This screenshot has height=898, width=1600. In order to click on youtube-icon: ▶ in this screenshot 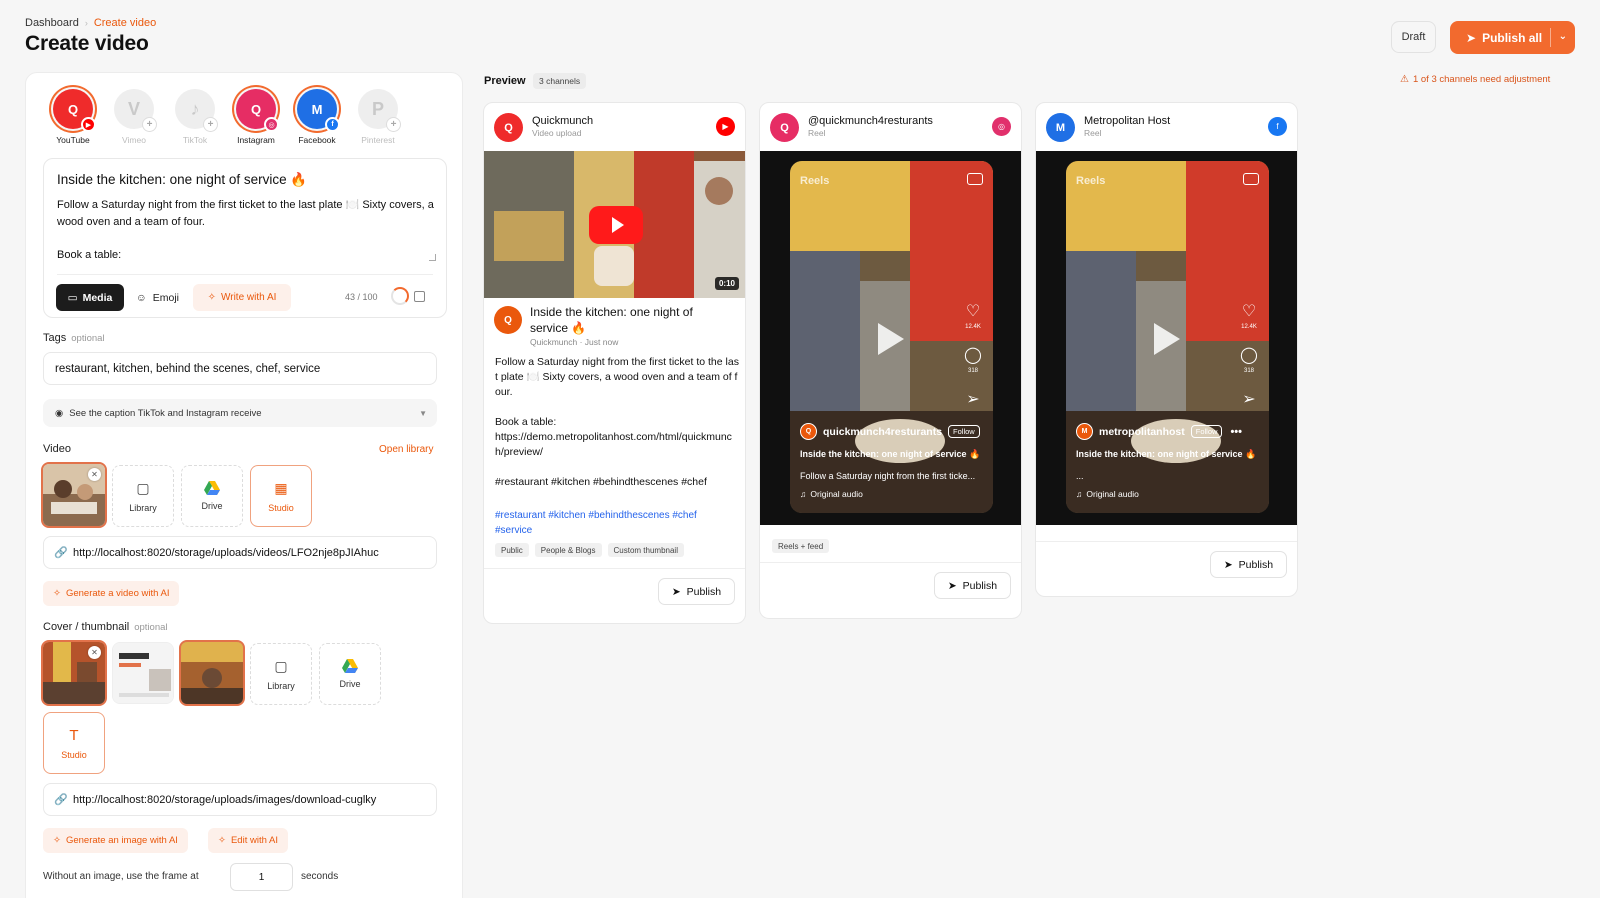, I will do `click(725, 126)`.